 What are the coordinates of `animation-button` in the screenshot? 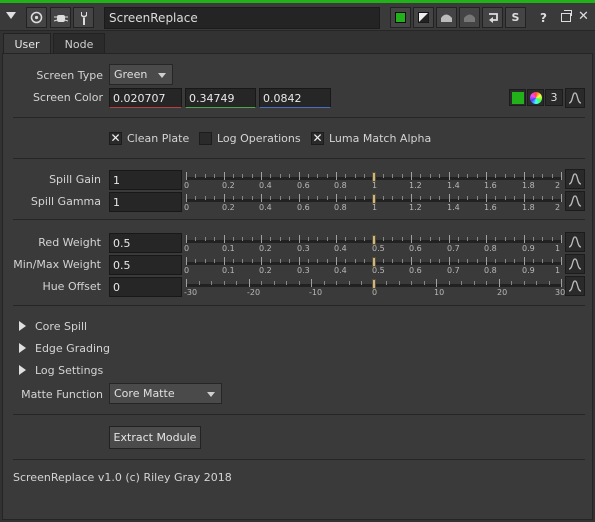 It's located at (575, 98).